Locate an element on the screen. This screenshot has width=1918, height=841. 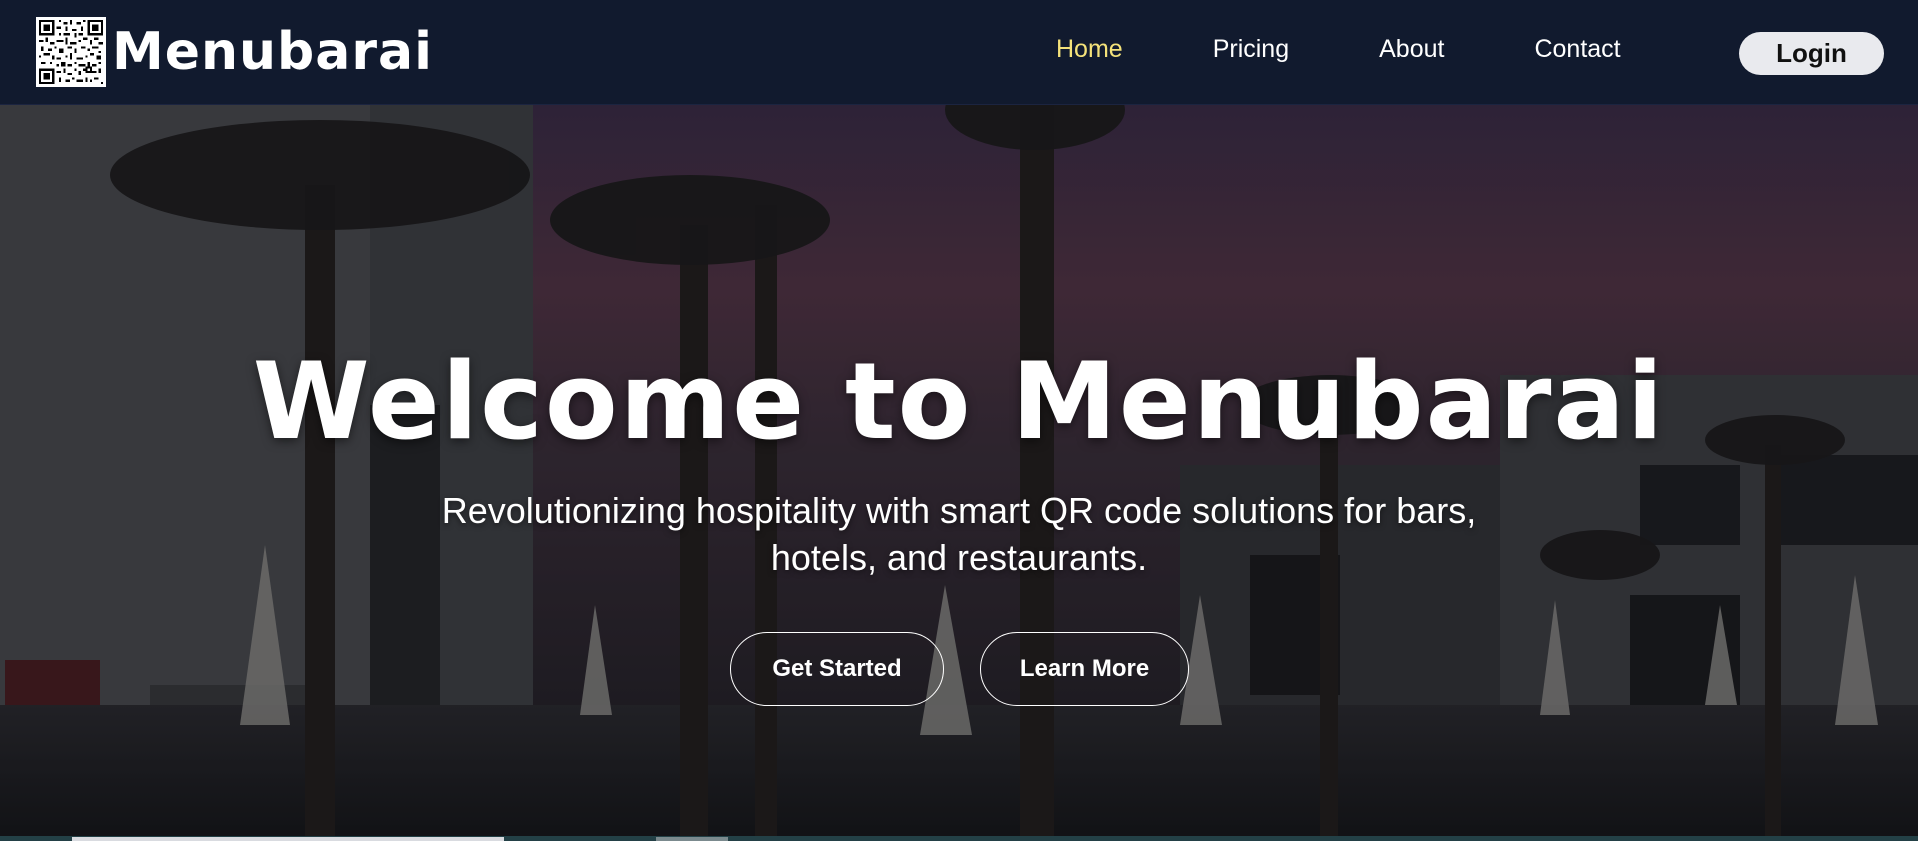
bottom-indicator is located at coordinates (288, 839).